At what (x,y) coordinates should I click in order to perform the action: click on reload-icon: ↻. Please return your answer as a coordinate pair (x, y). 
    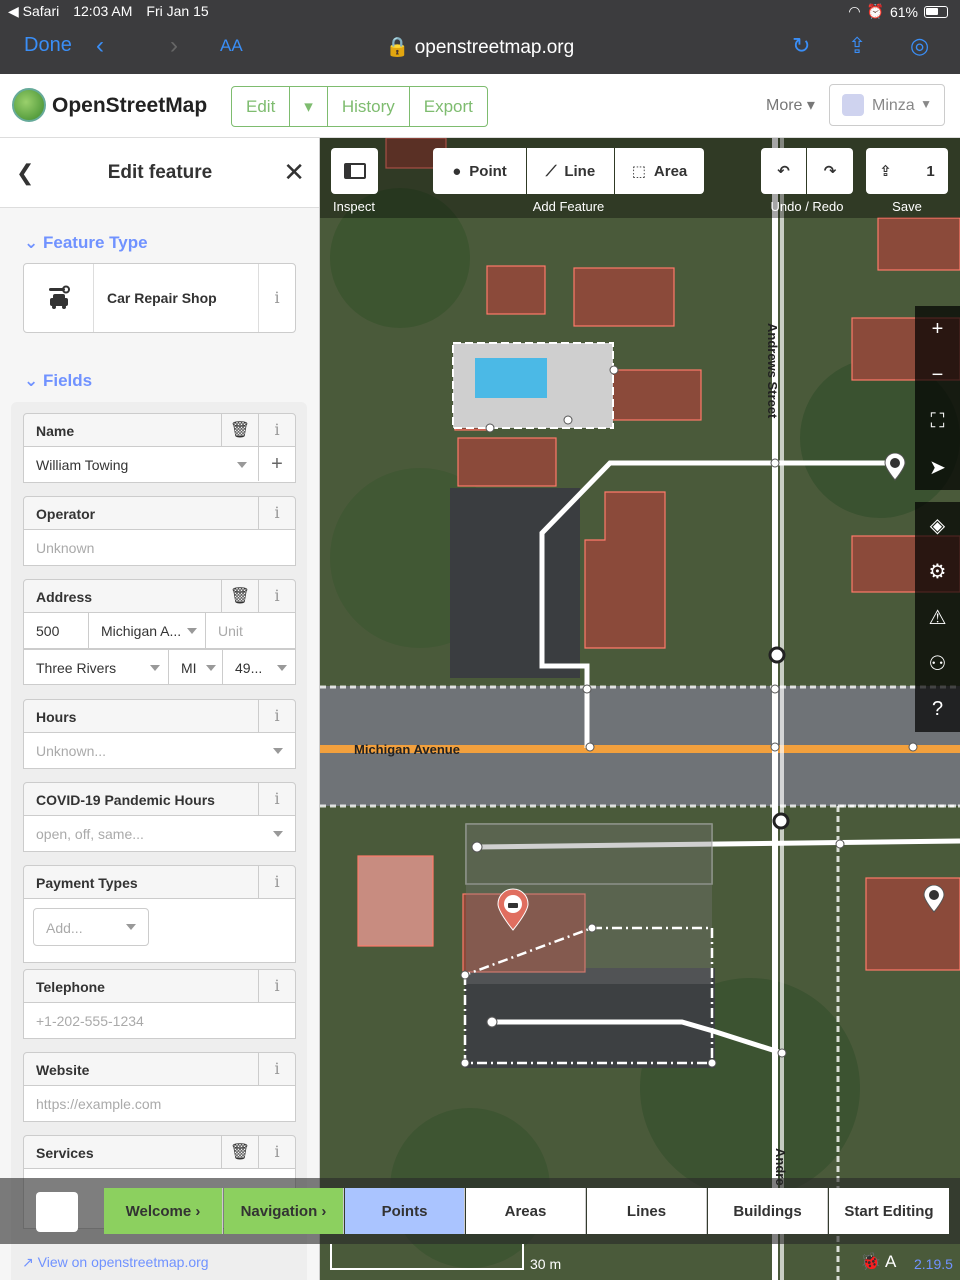
    Looking at the image, I should click on (801, 46).